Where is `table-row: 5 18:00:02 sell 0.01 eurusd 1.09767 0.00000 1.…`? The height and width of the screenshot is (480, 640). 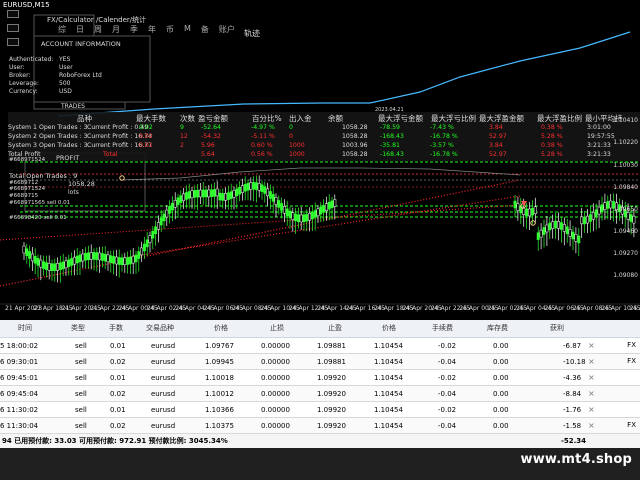 table-row: 5 18:00:02 sell 0.01 eurusd 1.09767 0.00000 1.… is located at coordinates (320, 346).